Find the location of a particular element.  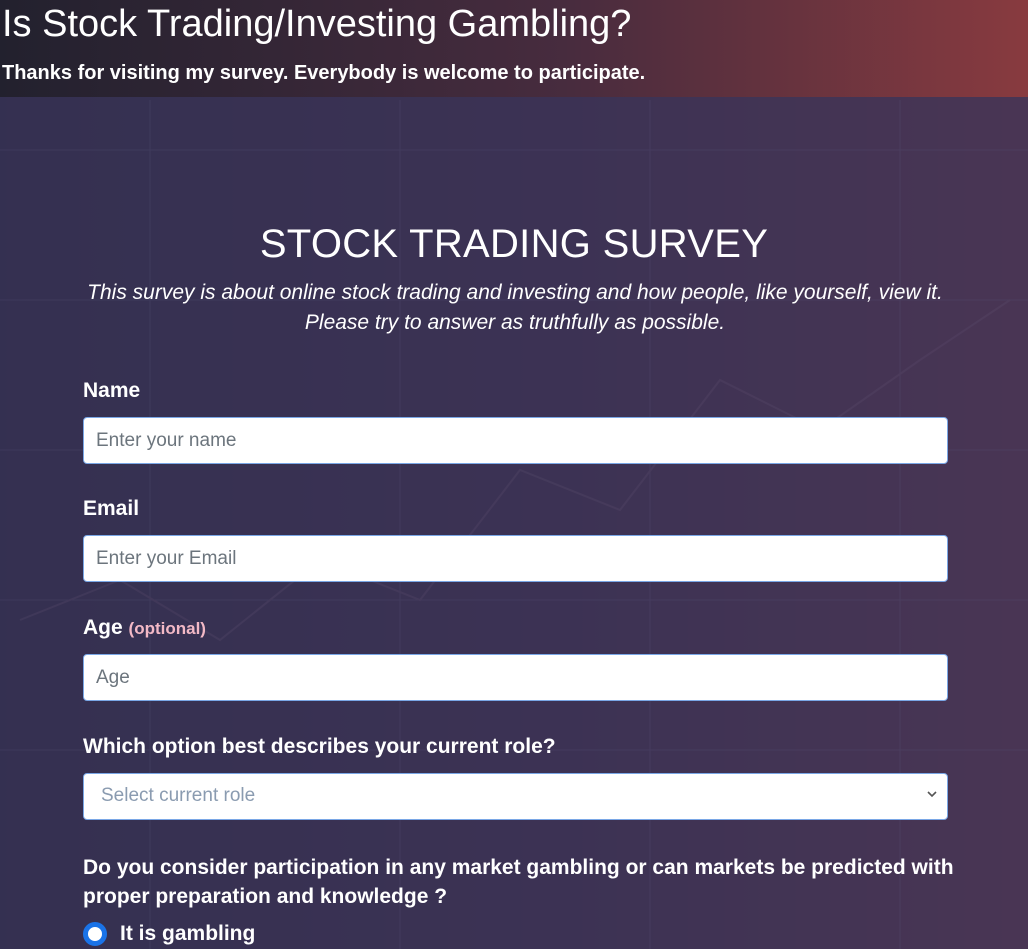

survey-title: STOCK TRADING SURVEY is located at coordinates (514, 244).